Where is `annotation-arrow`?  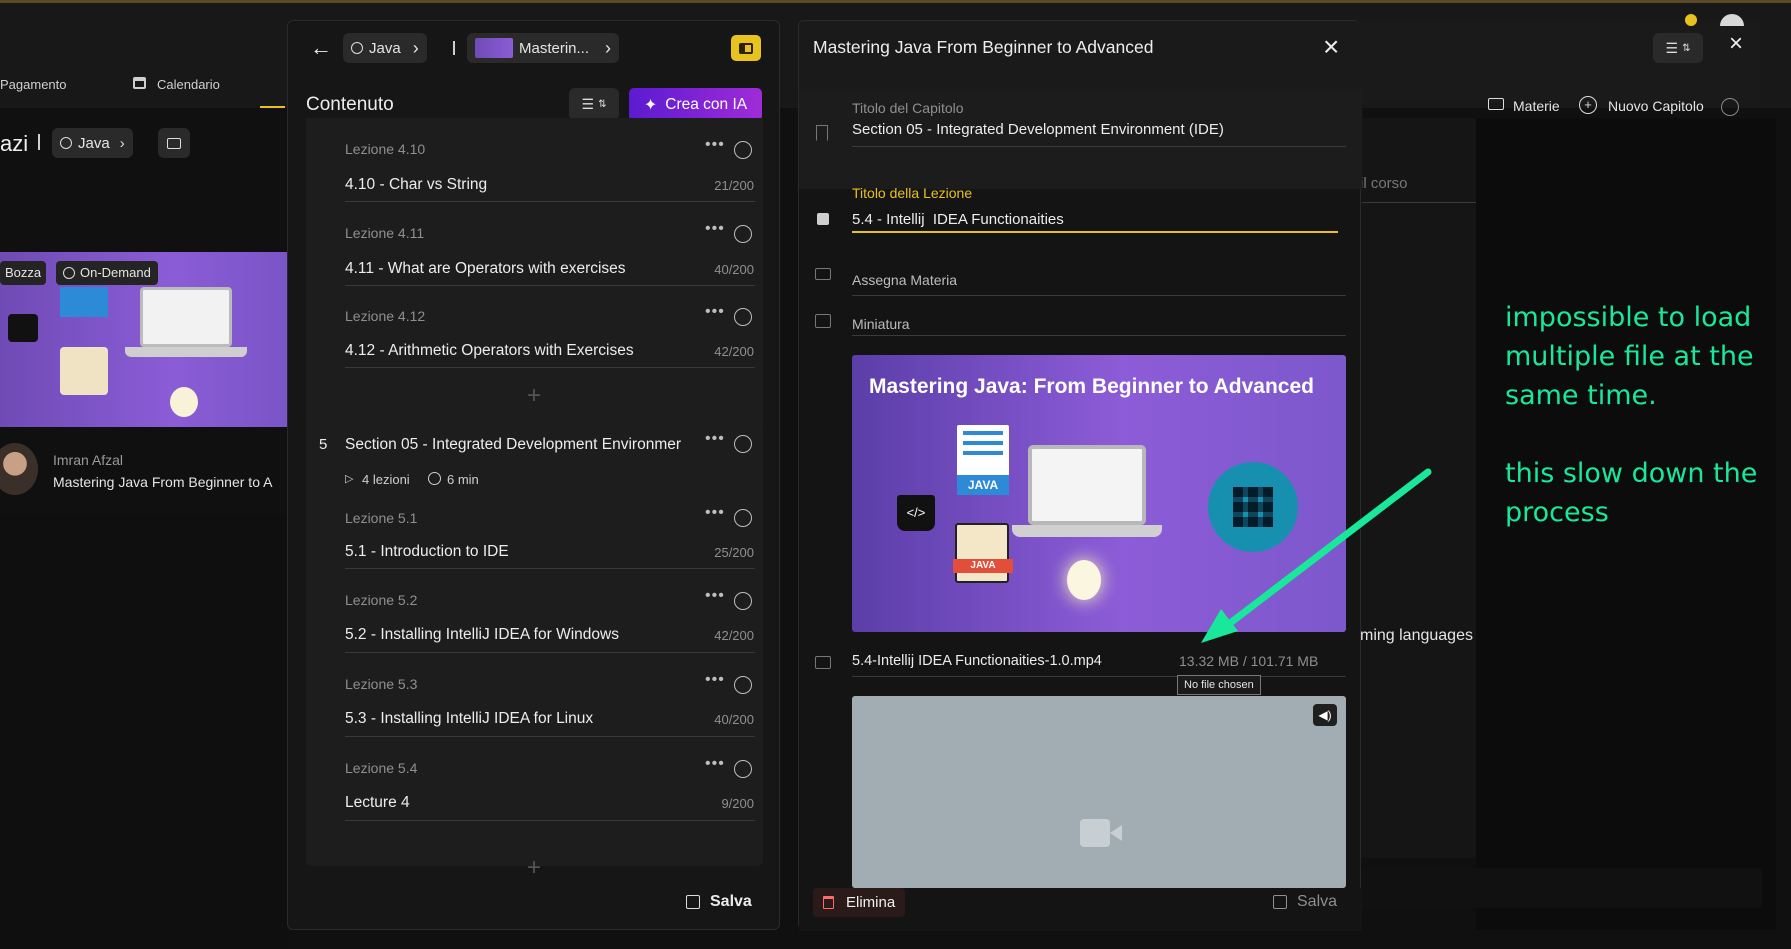
annotation-arrow is located at coordinates (1316, 555).